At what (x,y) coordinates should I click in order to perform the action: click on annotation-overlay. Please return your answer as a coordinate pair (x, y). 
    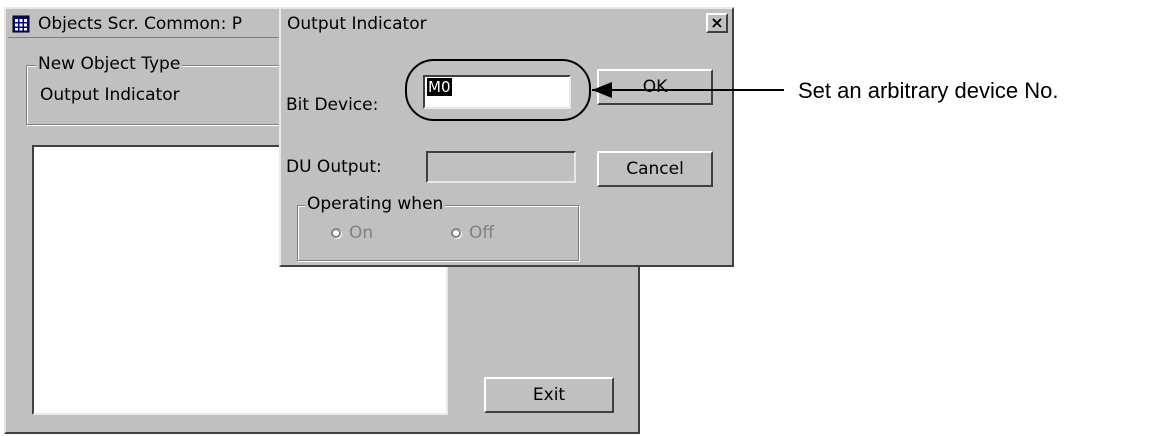
    Looking at the image, I should click on (594, 90).